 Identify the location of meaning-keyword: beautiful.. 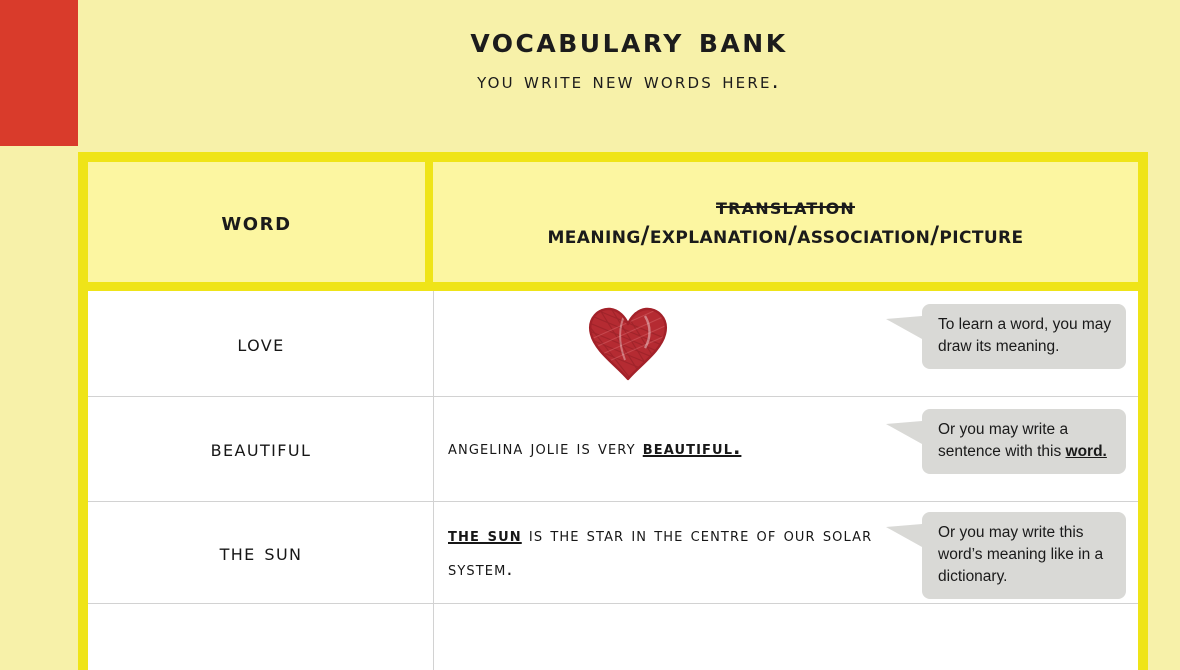
(692, 448).